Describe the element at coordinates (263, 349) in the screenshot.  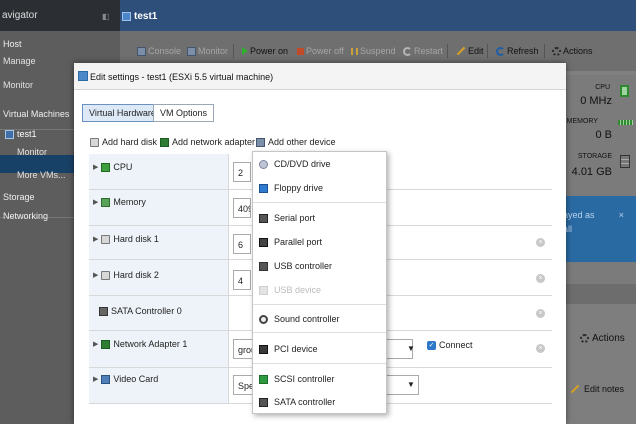
I see `pci-icon` at that location.